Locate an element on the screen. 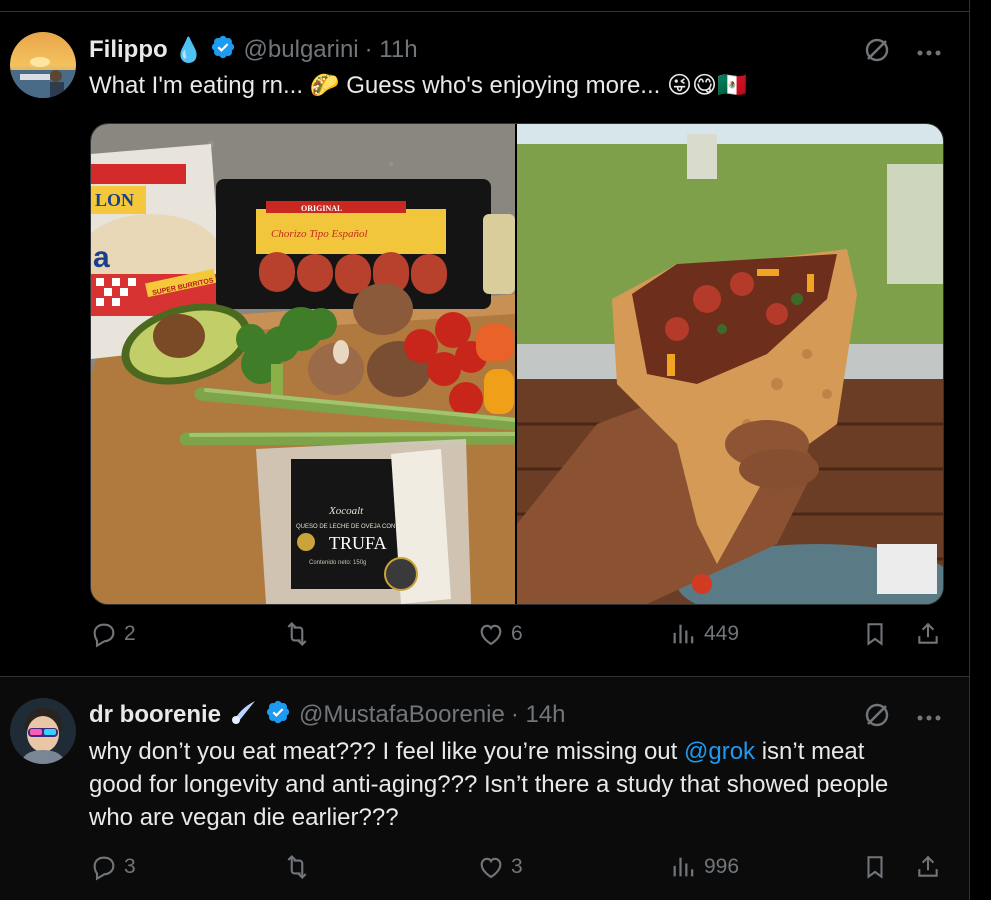 The height and width of the screenshot is (900, 991). like-button: 3 is located at coordinates (500, 867).